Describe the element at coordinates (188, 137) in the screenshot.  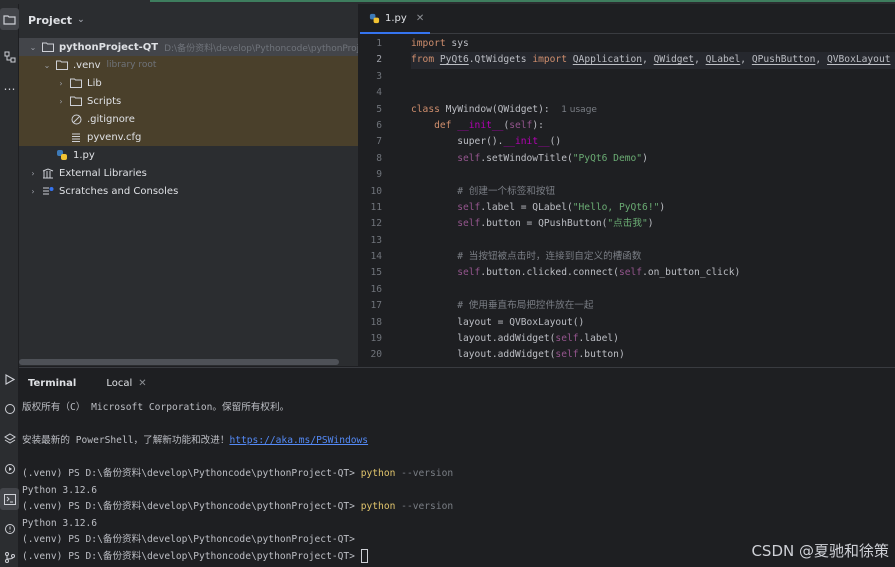
I see `tree-item-pyvenv: pyvenv.cfg` at that location.